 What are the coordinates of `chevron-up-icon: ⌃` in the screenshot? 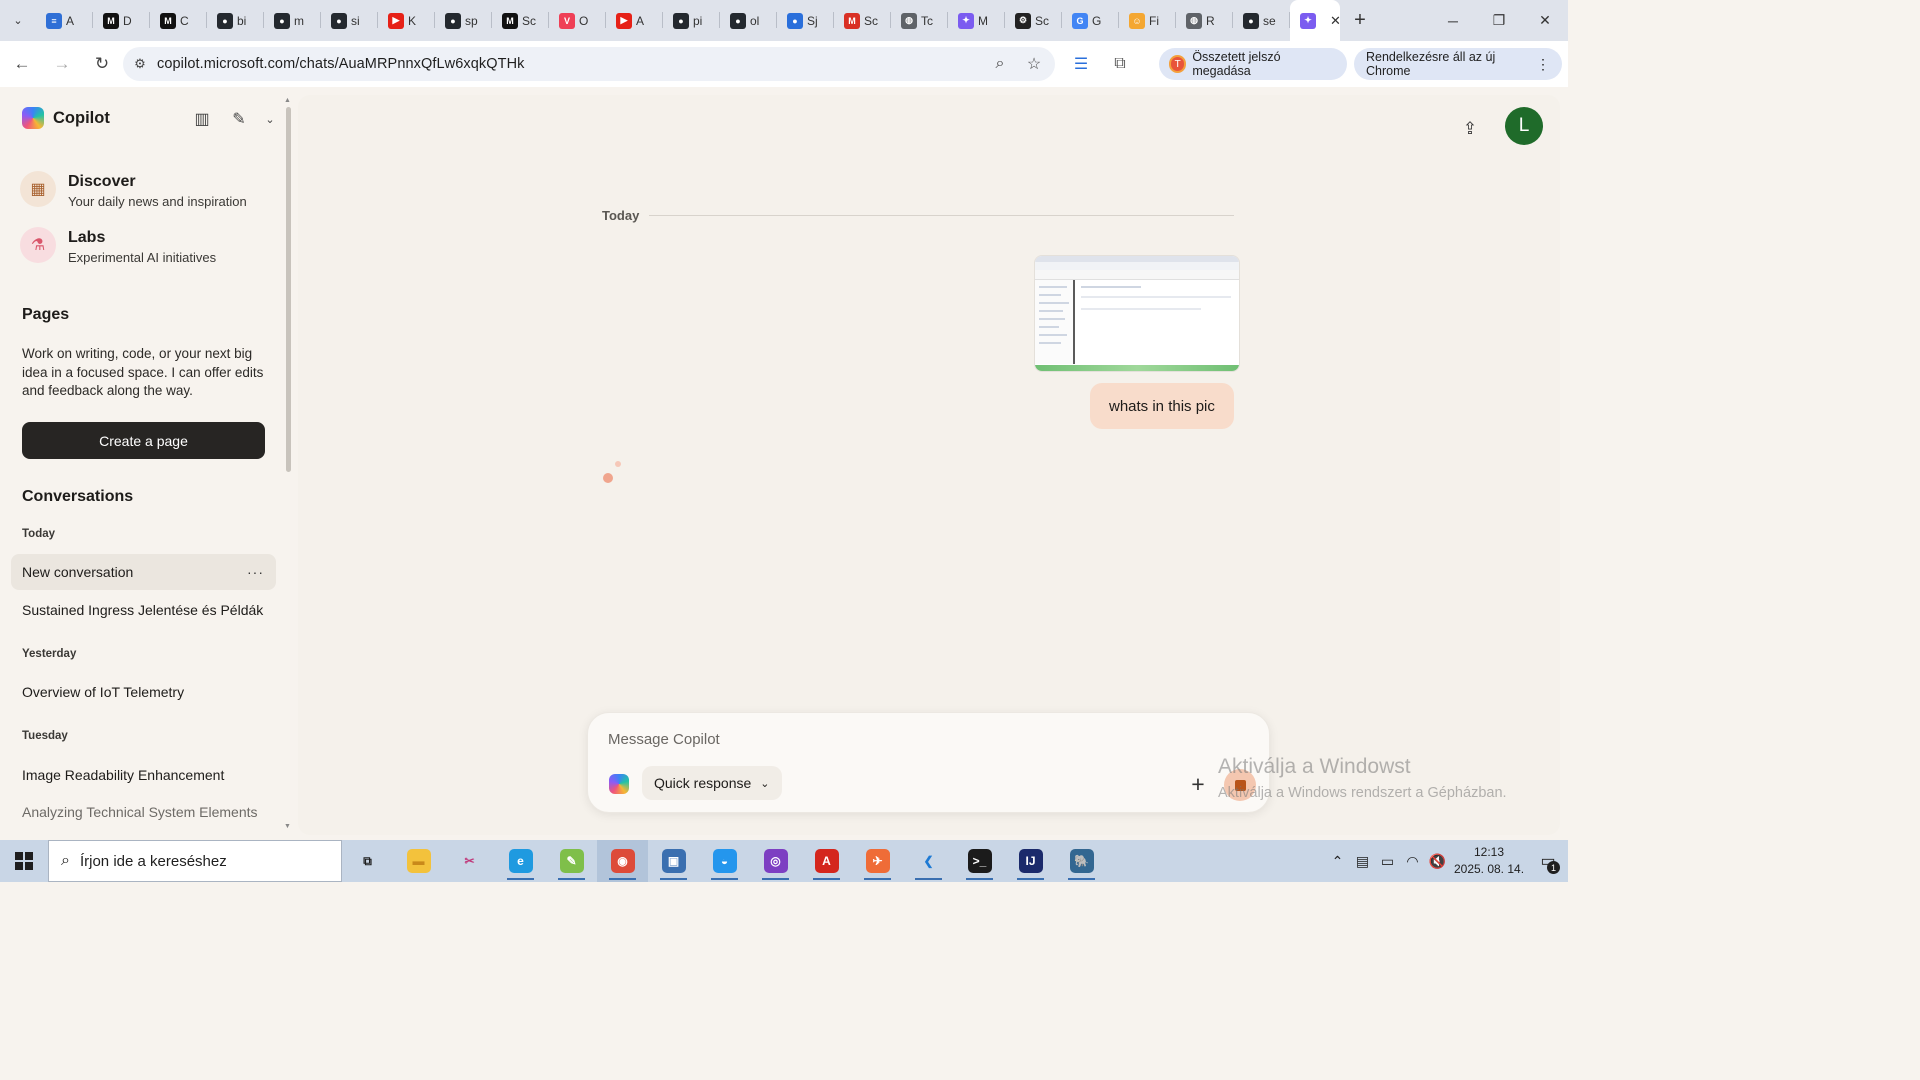 It's located at (1337, 861).